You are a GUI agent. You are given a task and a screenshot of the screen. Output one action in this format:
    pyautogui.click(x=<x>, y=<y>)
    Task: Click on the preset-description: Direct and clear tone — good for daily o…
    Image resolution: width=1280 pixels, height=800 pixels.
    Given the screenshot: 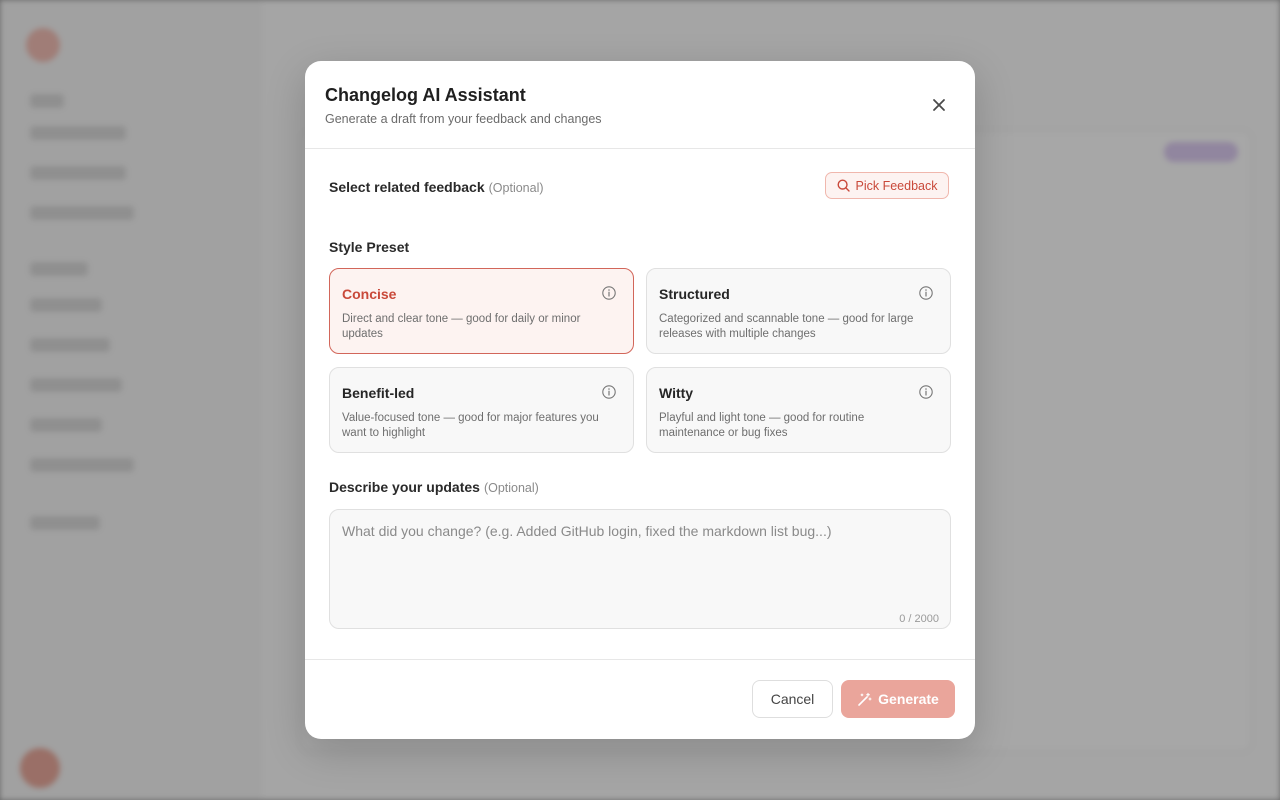 What is the action you would take?
    pyautogui.click(x=461, y=326)
    